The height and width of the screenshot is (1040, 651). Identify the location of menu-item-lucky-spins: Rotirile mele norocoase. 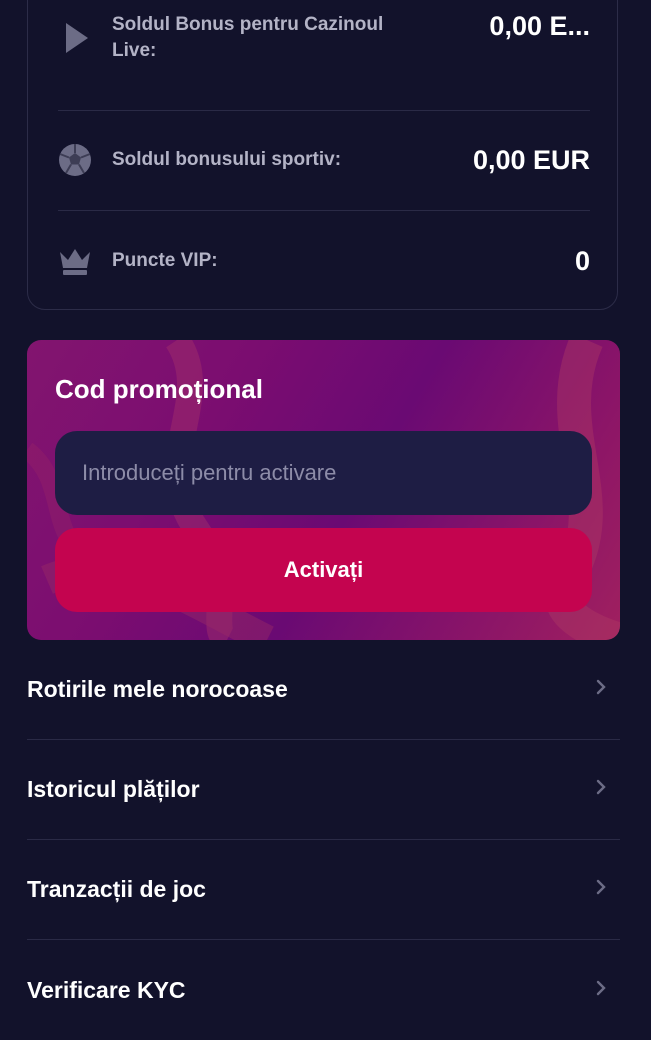
(323, 690).